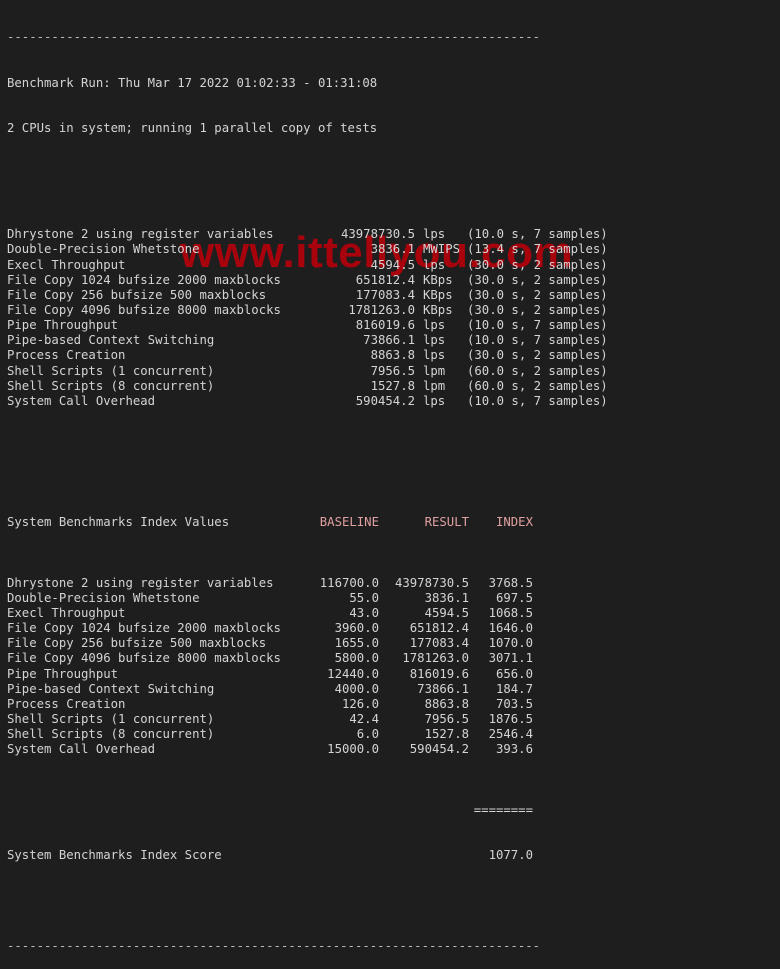 The width and height of the screenshot is (780, 969). Describe the element at coordinates (137, 643) in the screenshot. I see `index-name: File Copy 256 bufsize 500 maxblocks` at that location.